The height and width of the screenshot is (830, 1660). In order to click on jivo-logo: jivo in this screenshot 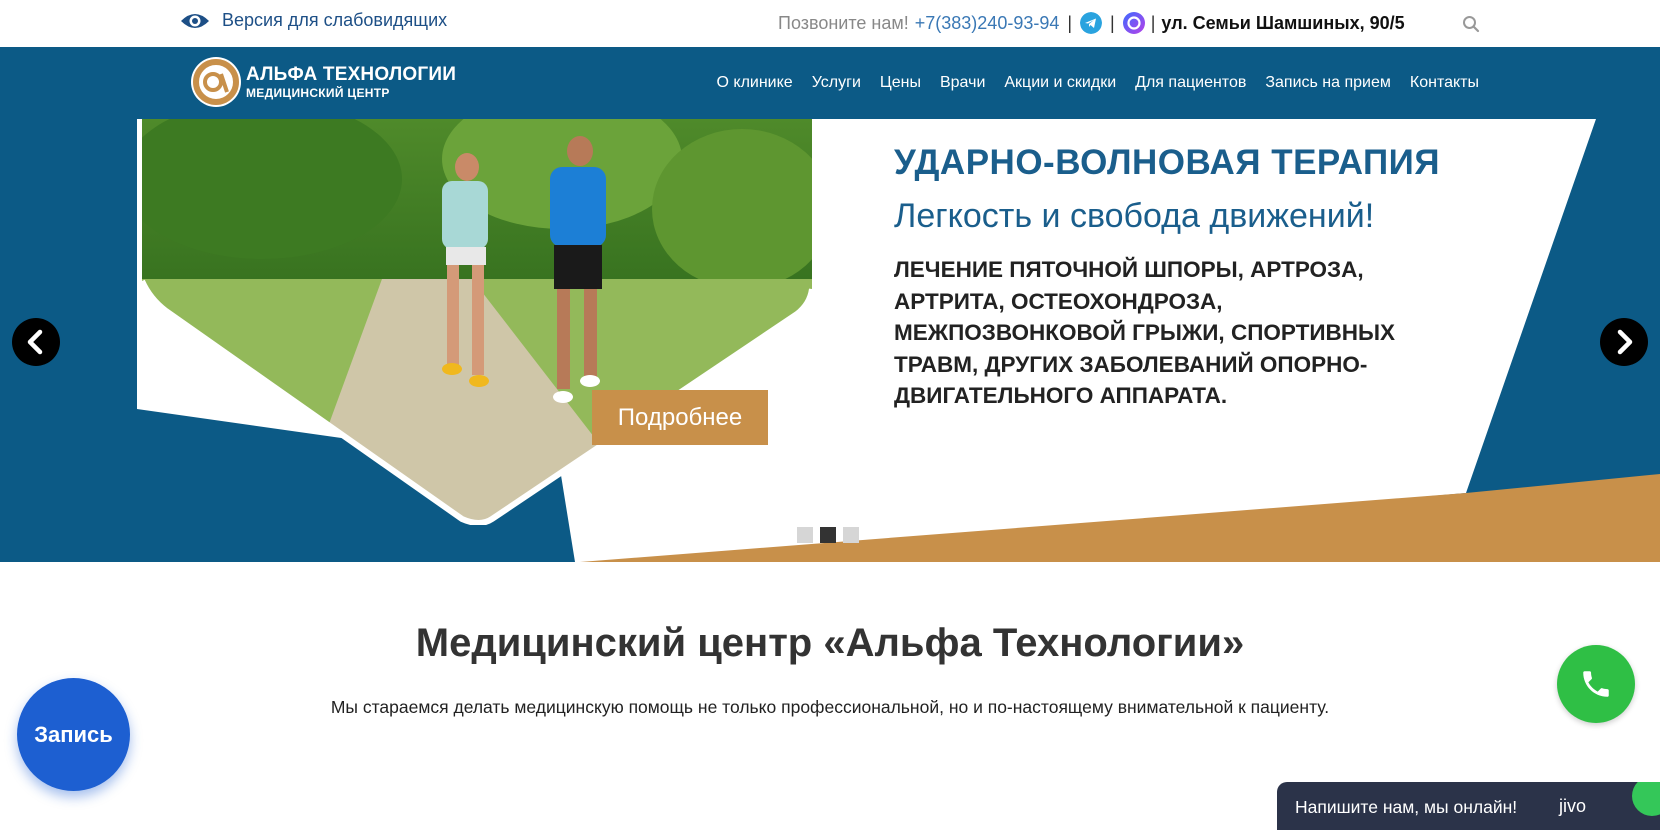, I will do `click(1573, 806)`.